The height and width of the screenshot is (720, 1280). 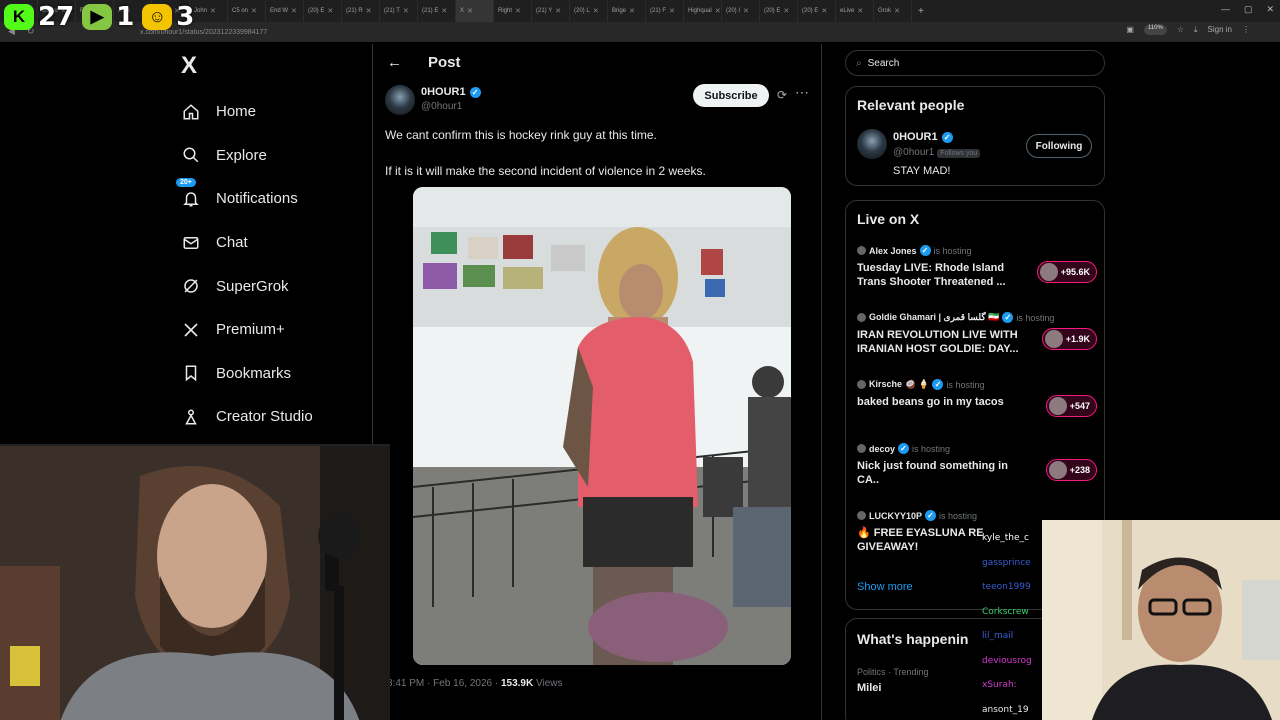 What do you see at coordinates (959, 153) in the screenshot?
I see `follows-you-badge: Follows you` at bounding box center [959, 153].